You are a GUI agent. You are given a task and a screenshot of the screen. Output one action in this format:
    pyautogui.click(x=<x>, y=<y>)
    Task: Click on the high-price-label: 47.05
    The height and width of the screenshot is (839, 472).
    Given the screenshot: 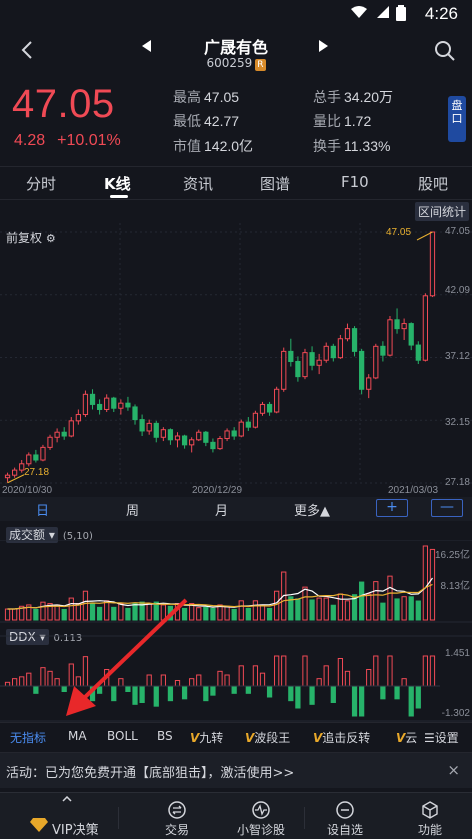 What is the action you would take?
    pyautogui.click(x=399, y=232)
    